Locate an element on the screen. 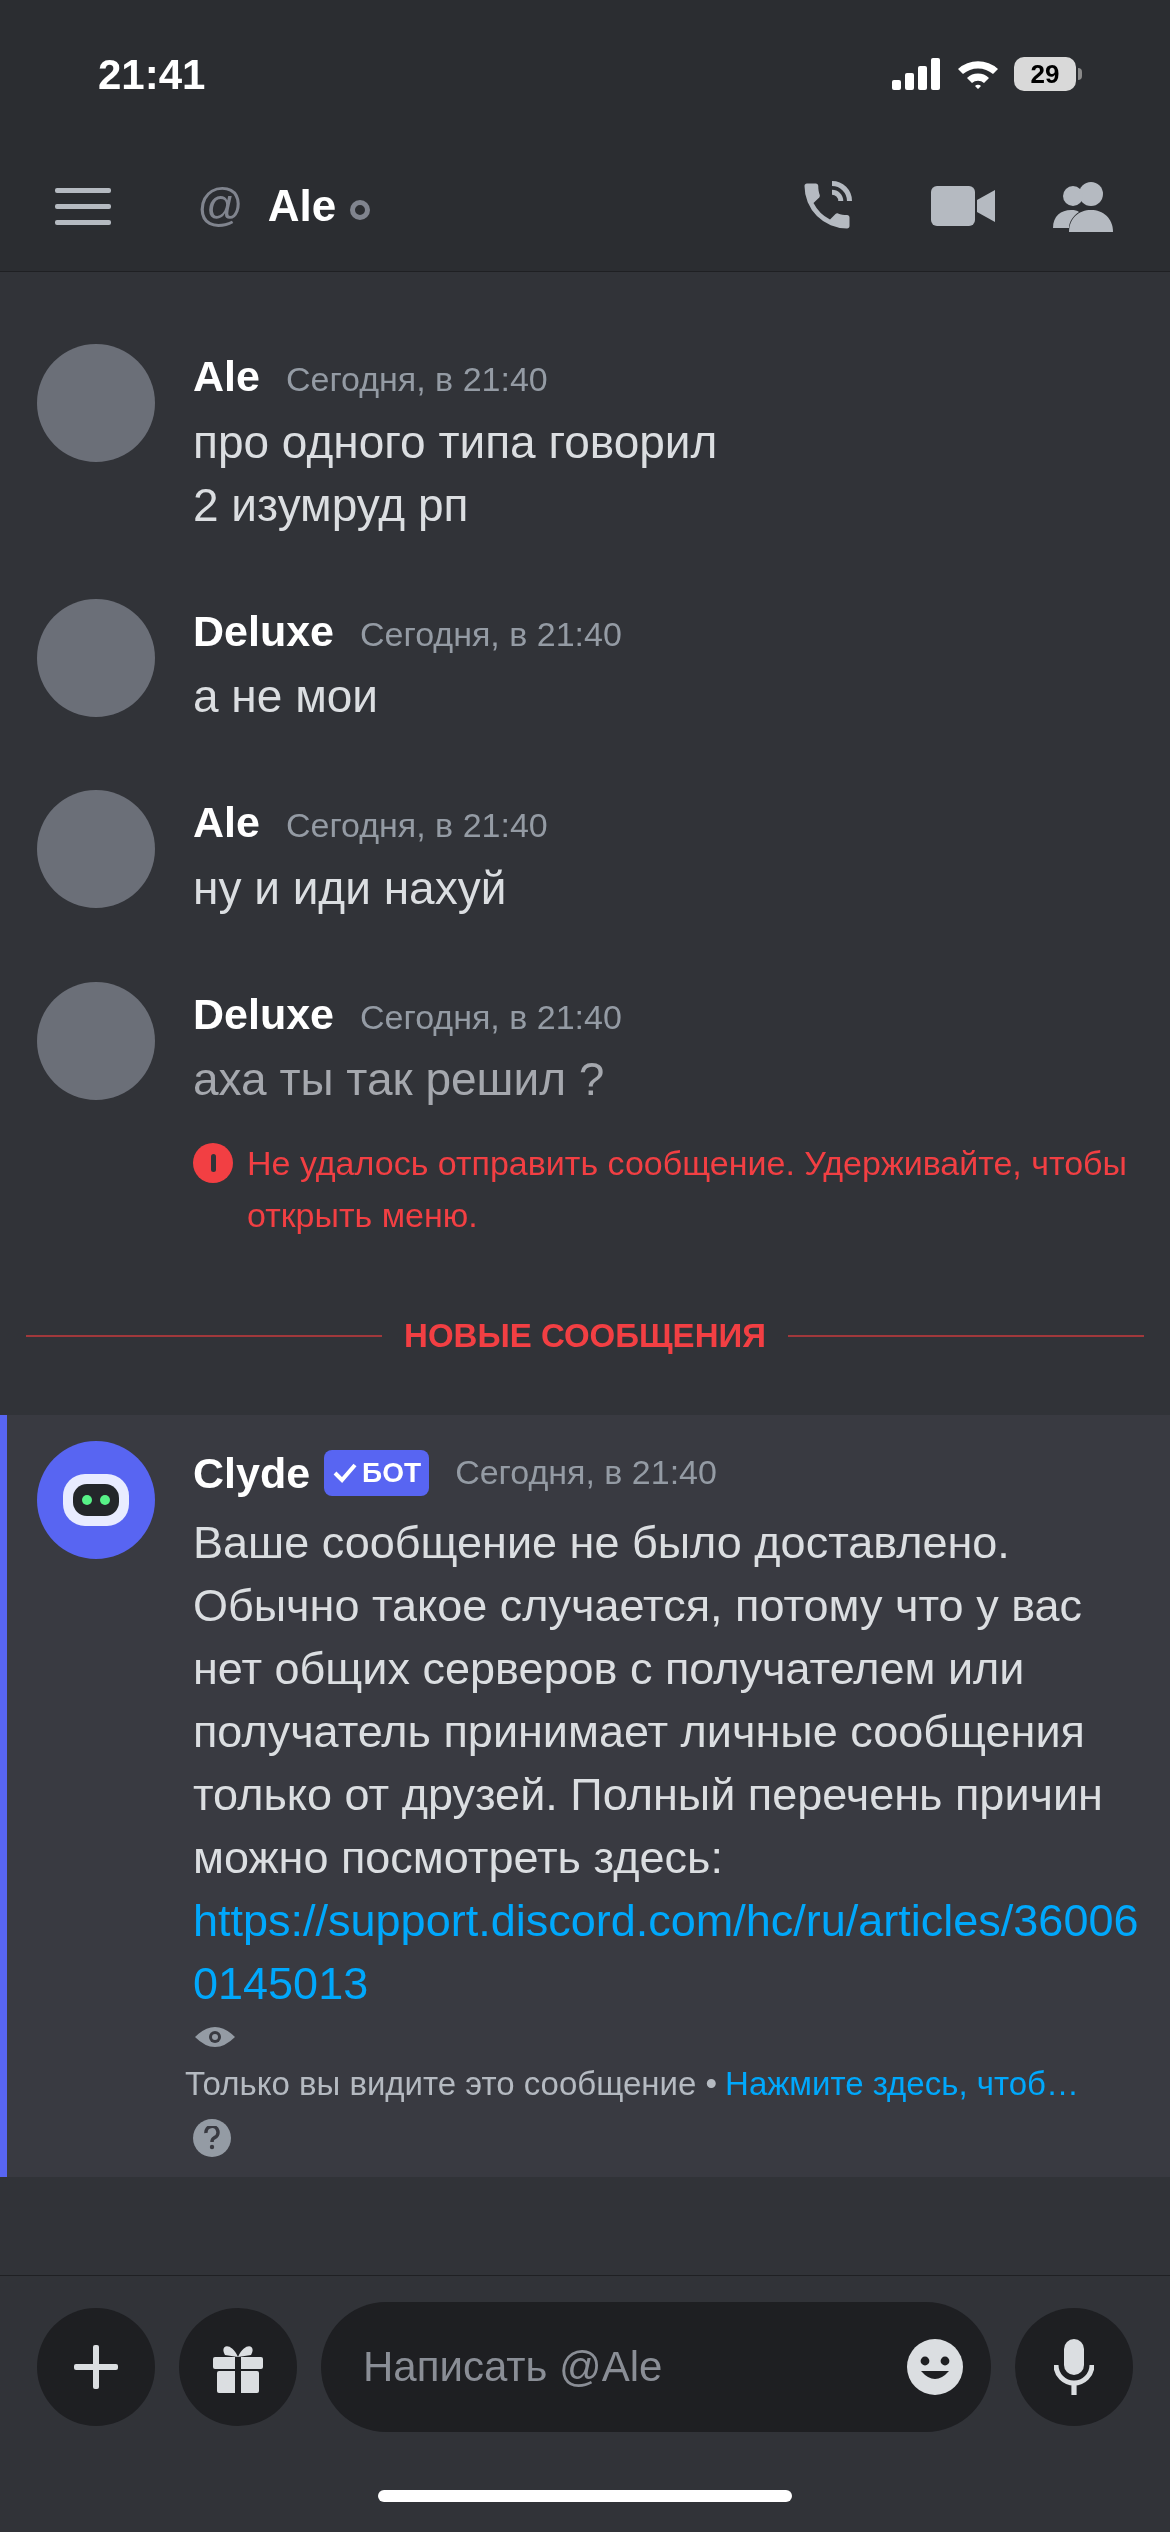 The width and height of the screenshot is (1170, 2532). username: Clyde is located at coordinates (252, 1472).